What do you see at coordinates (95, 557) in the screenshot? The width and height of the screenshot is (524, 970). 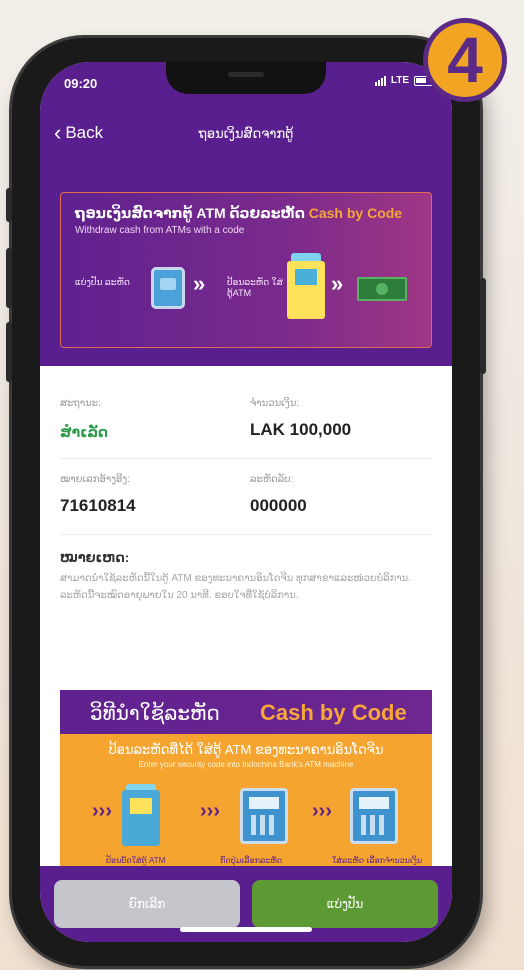 I see `note-title: ໝາຍເຫດ:` at bounding box center [95, 557].